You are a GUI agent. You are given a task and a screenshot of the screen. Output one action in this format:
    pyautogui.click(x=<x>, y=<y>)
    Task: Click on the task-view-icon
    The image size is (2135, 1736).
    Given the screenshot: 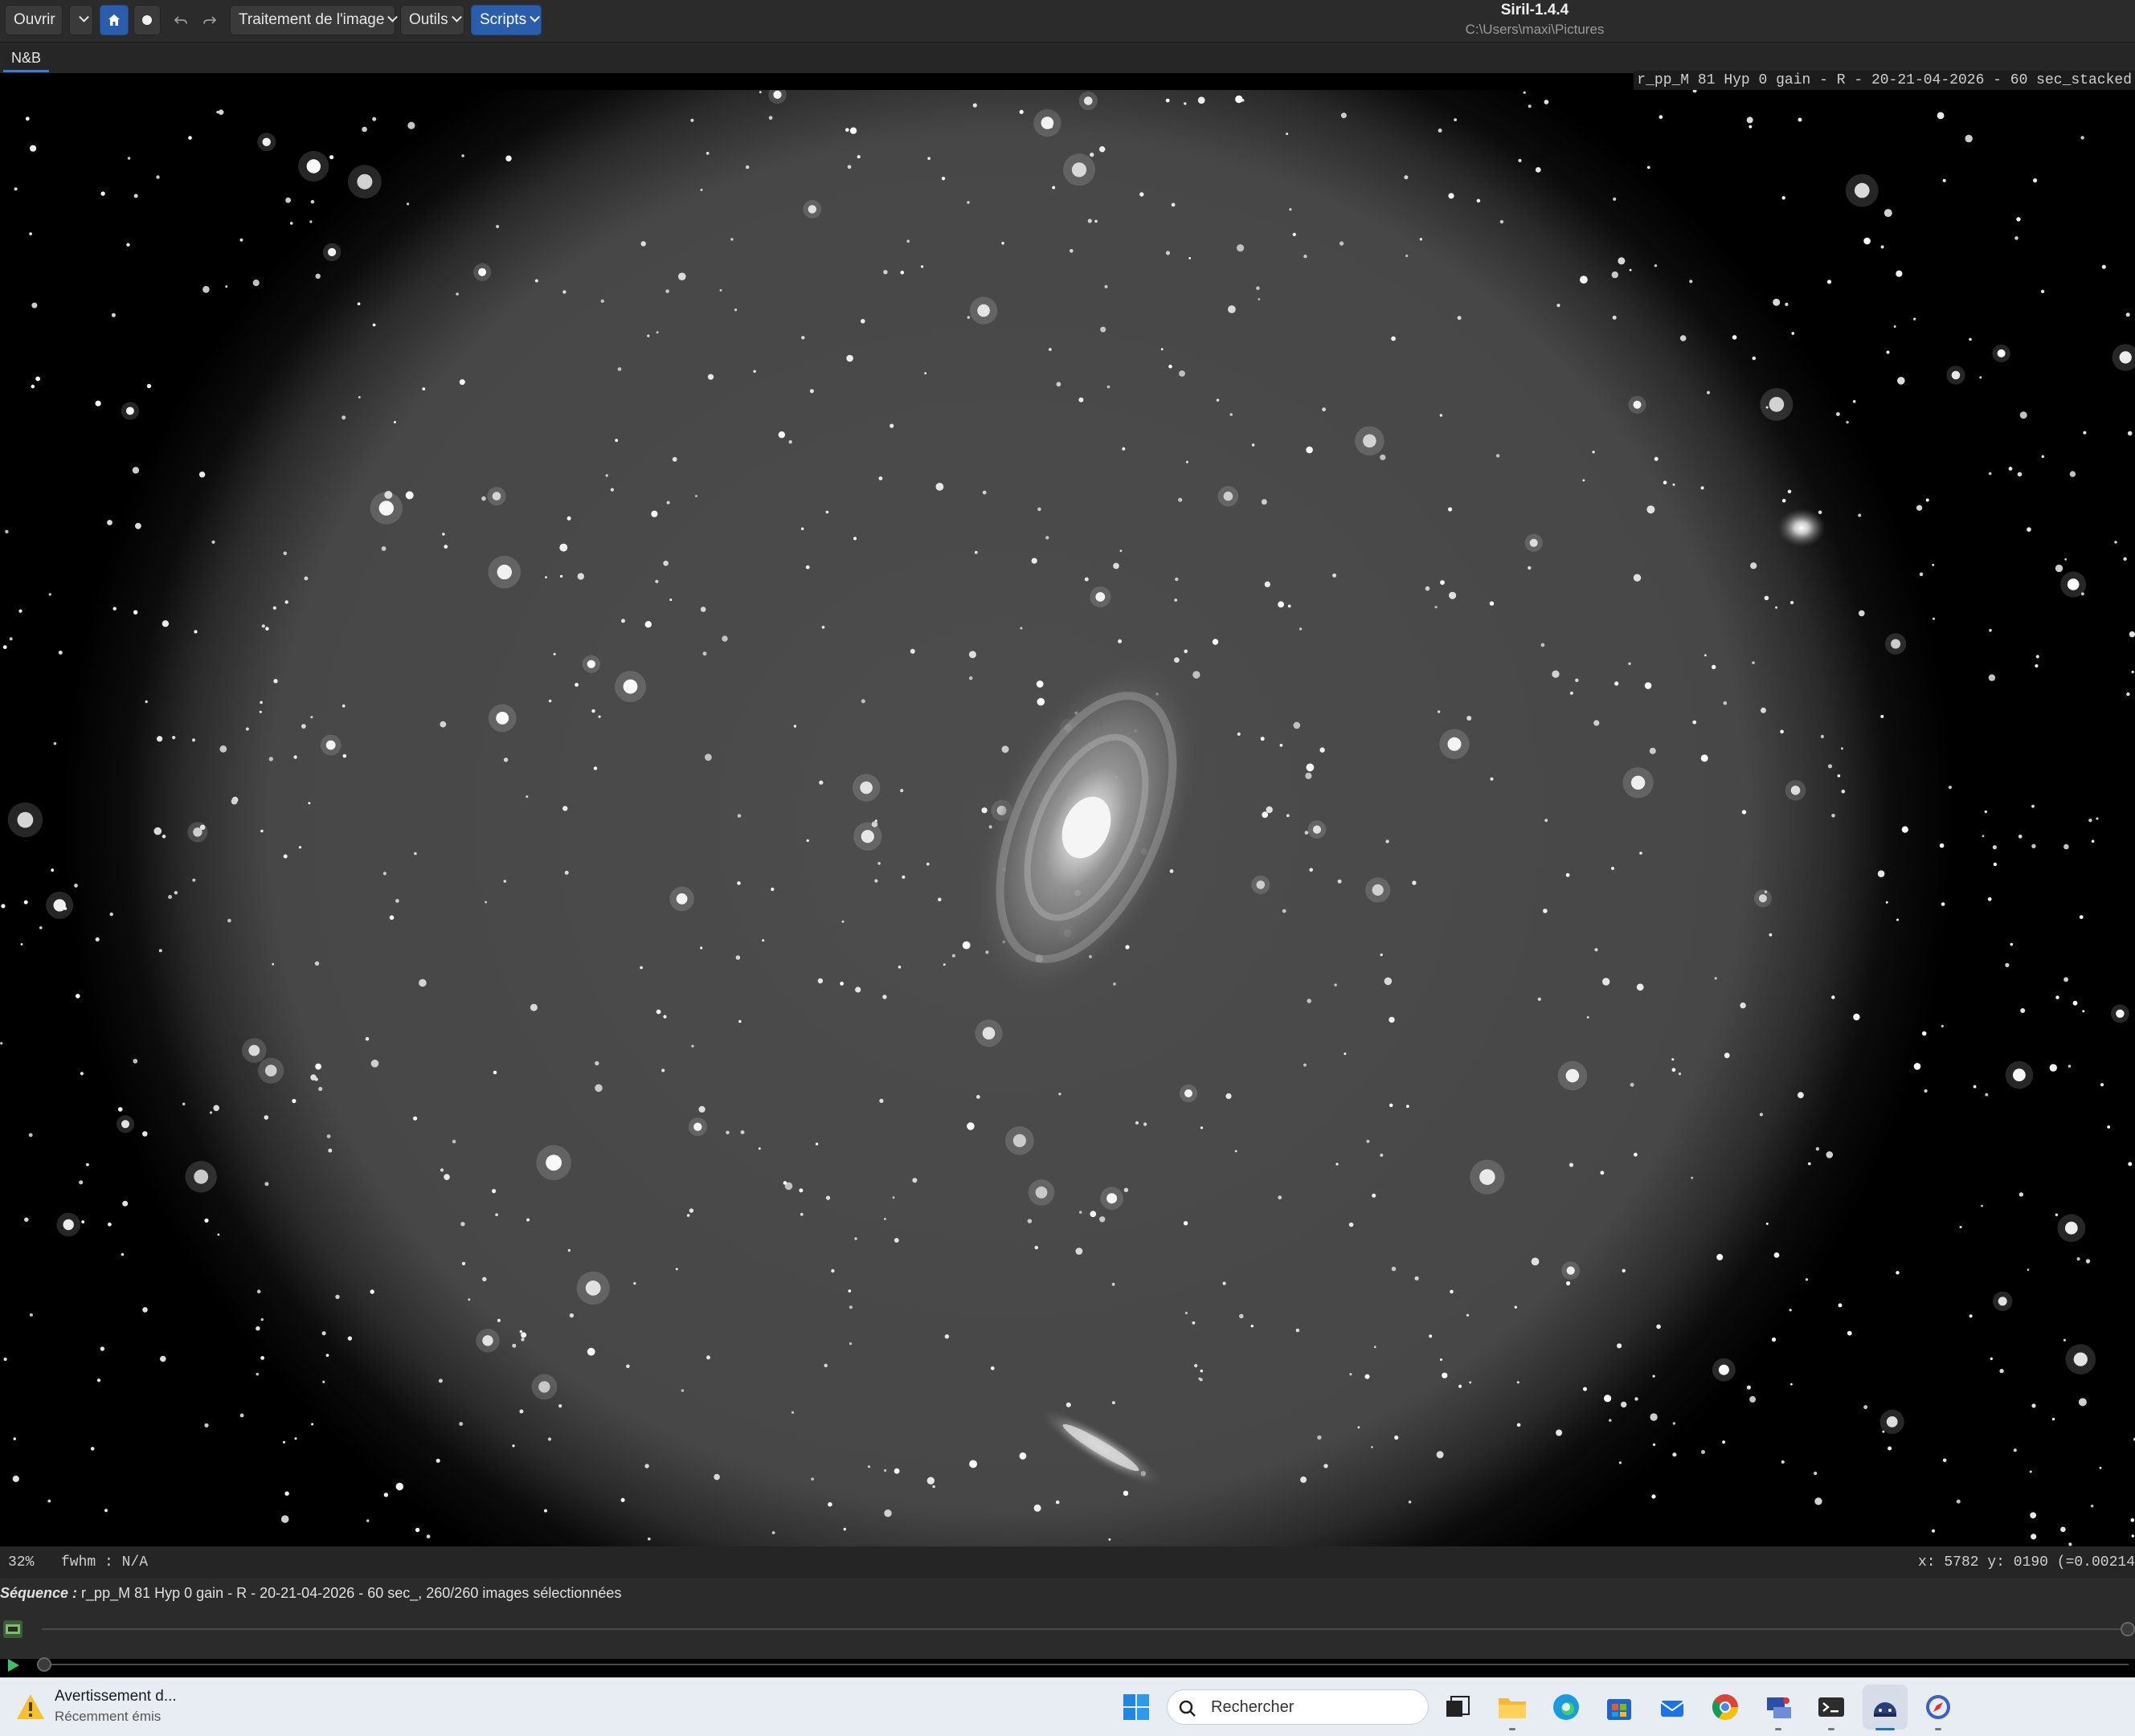 What is the action you would take?
    pyautogui.click(x=1458, y=1707)
    